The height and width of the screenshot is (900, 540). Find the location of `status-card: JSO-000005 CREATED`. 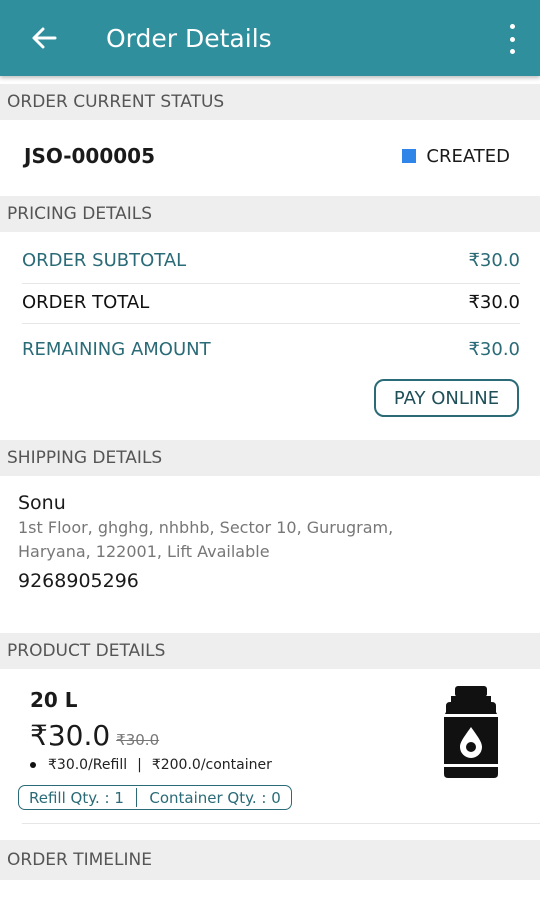

status-card: JSO-000005 CREATED is located at coordinates (270, 156).